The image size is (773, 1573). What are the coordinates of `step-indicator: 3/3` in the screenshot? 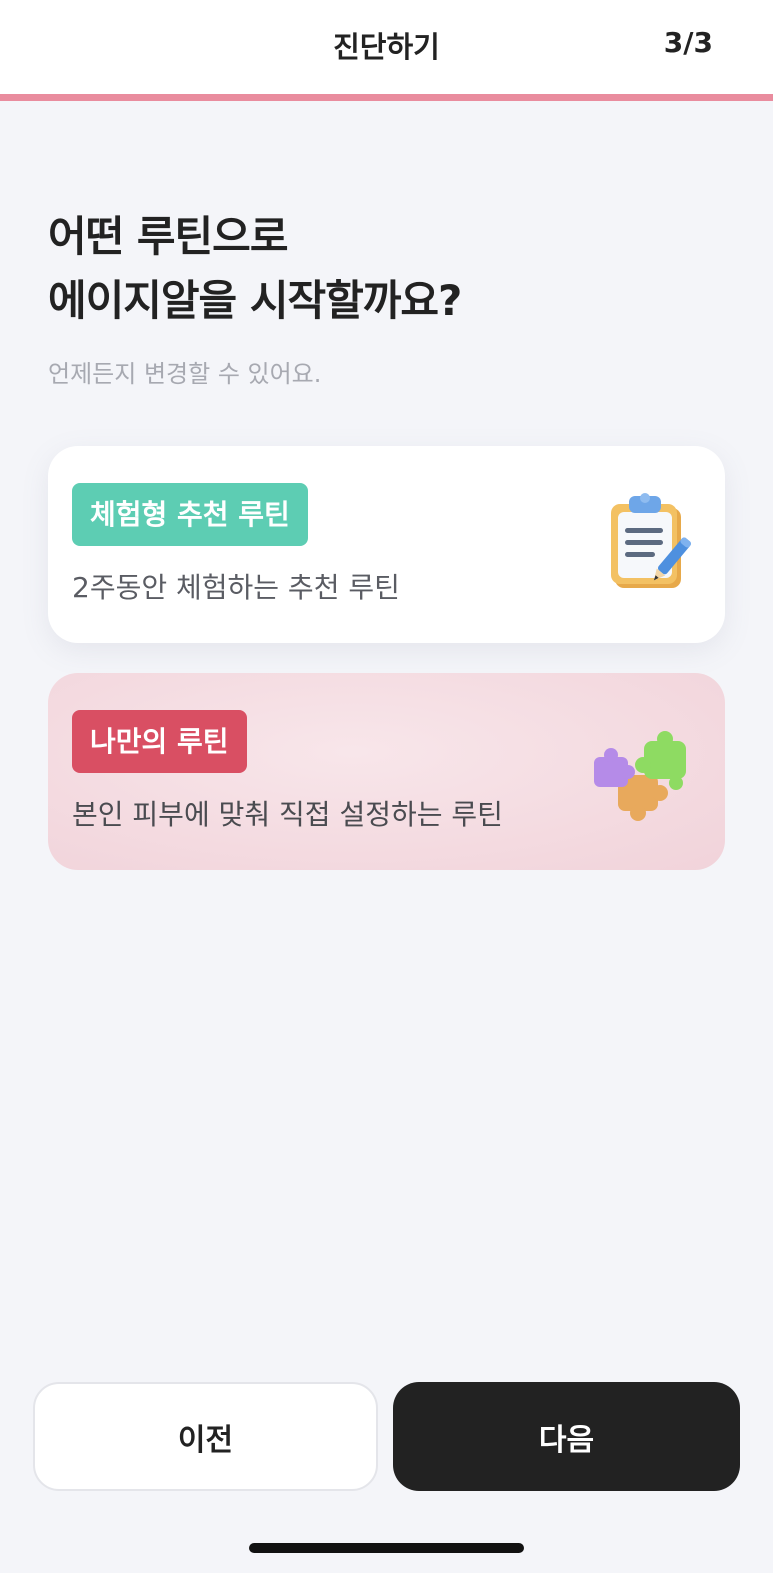 It's located at (688, 42).